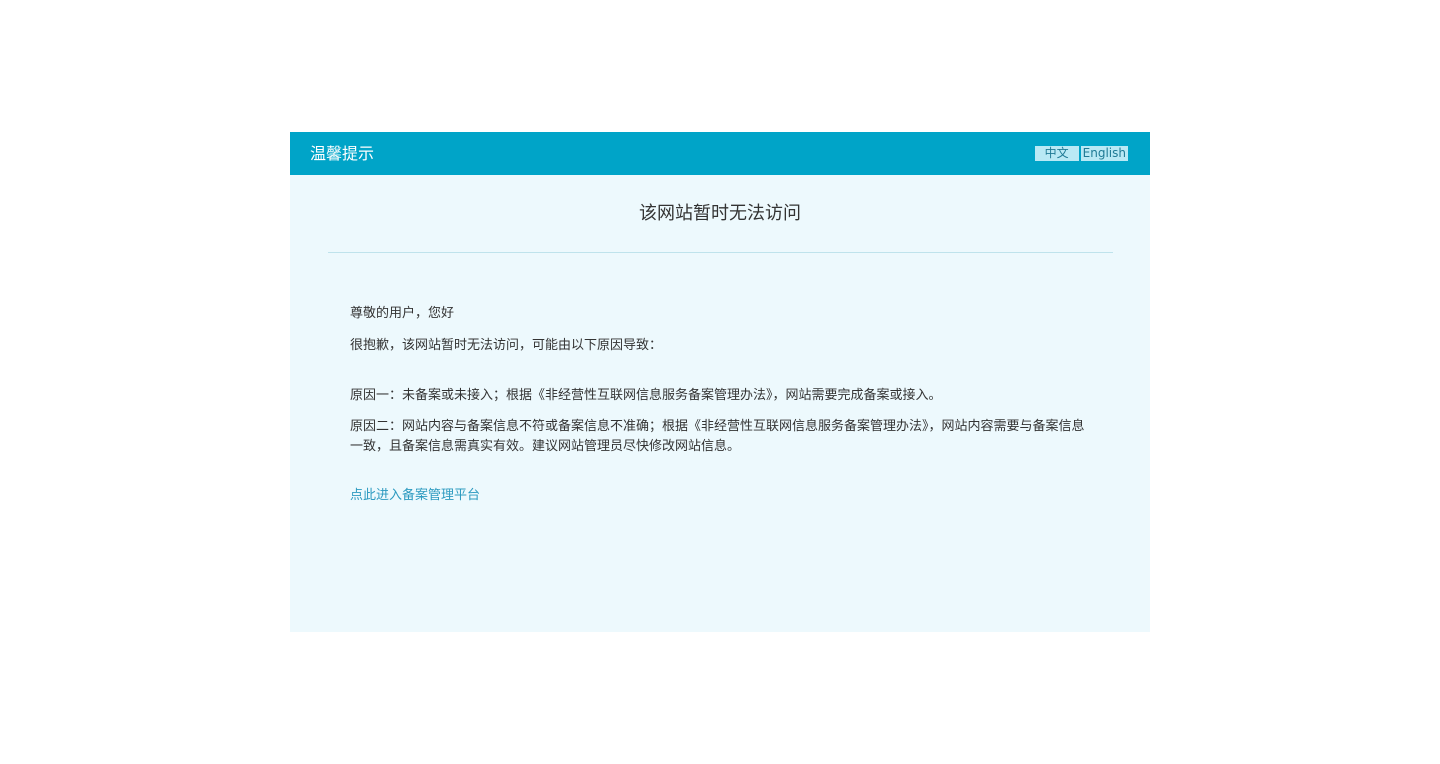 The height and width of the screenshot is (764, 1440). What do you see at coordinates (342, 153) in the screenshot?
I see `header-title: 温馨提示` at bounding box center [342, 153].